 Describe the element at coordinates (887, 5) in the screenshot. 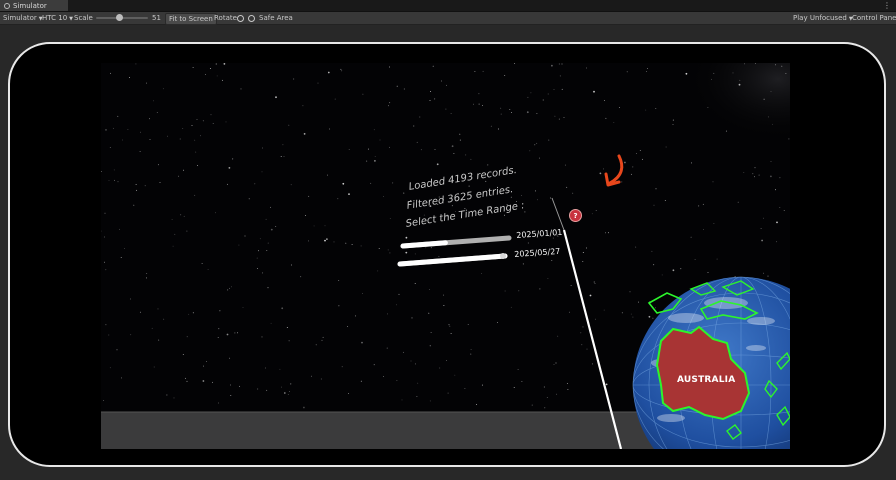

I see `more-options-icon: ⋮` at that location.